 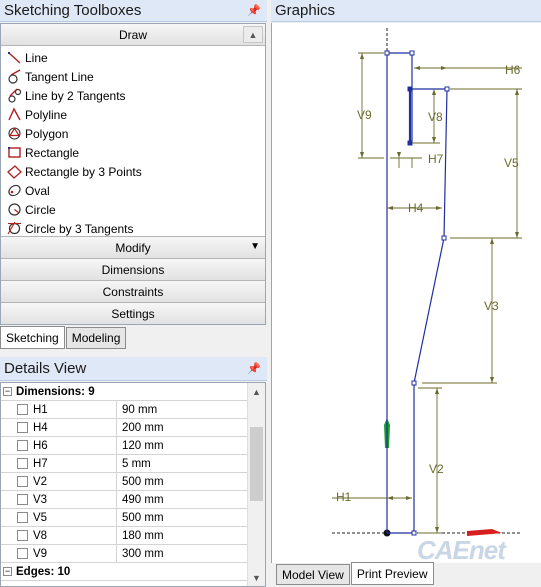 I want to click on tab-sketching: Sketching, so click(x=32, y=337).